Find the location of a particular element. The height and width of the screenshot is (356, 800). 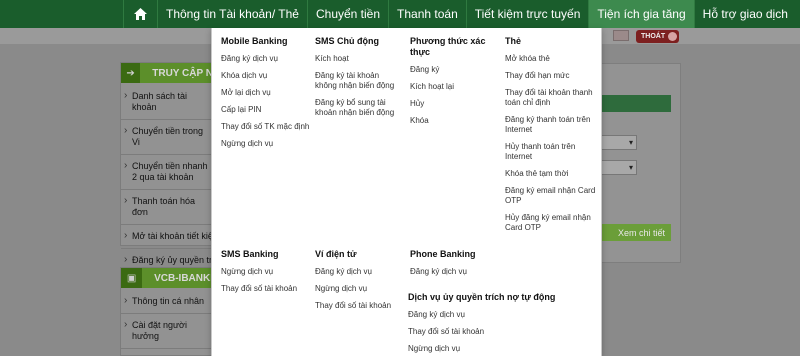

home-icon is located at coordinates (140, 14).